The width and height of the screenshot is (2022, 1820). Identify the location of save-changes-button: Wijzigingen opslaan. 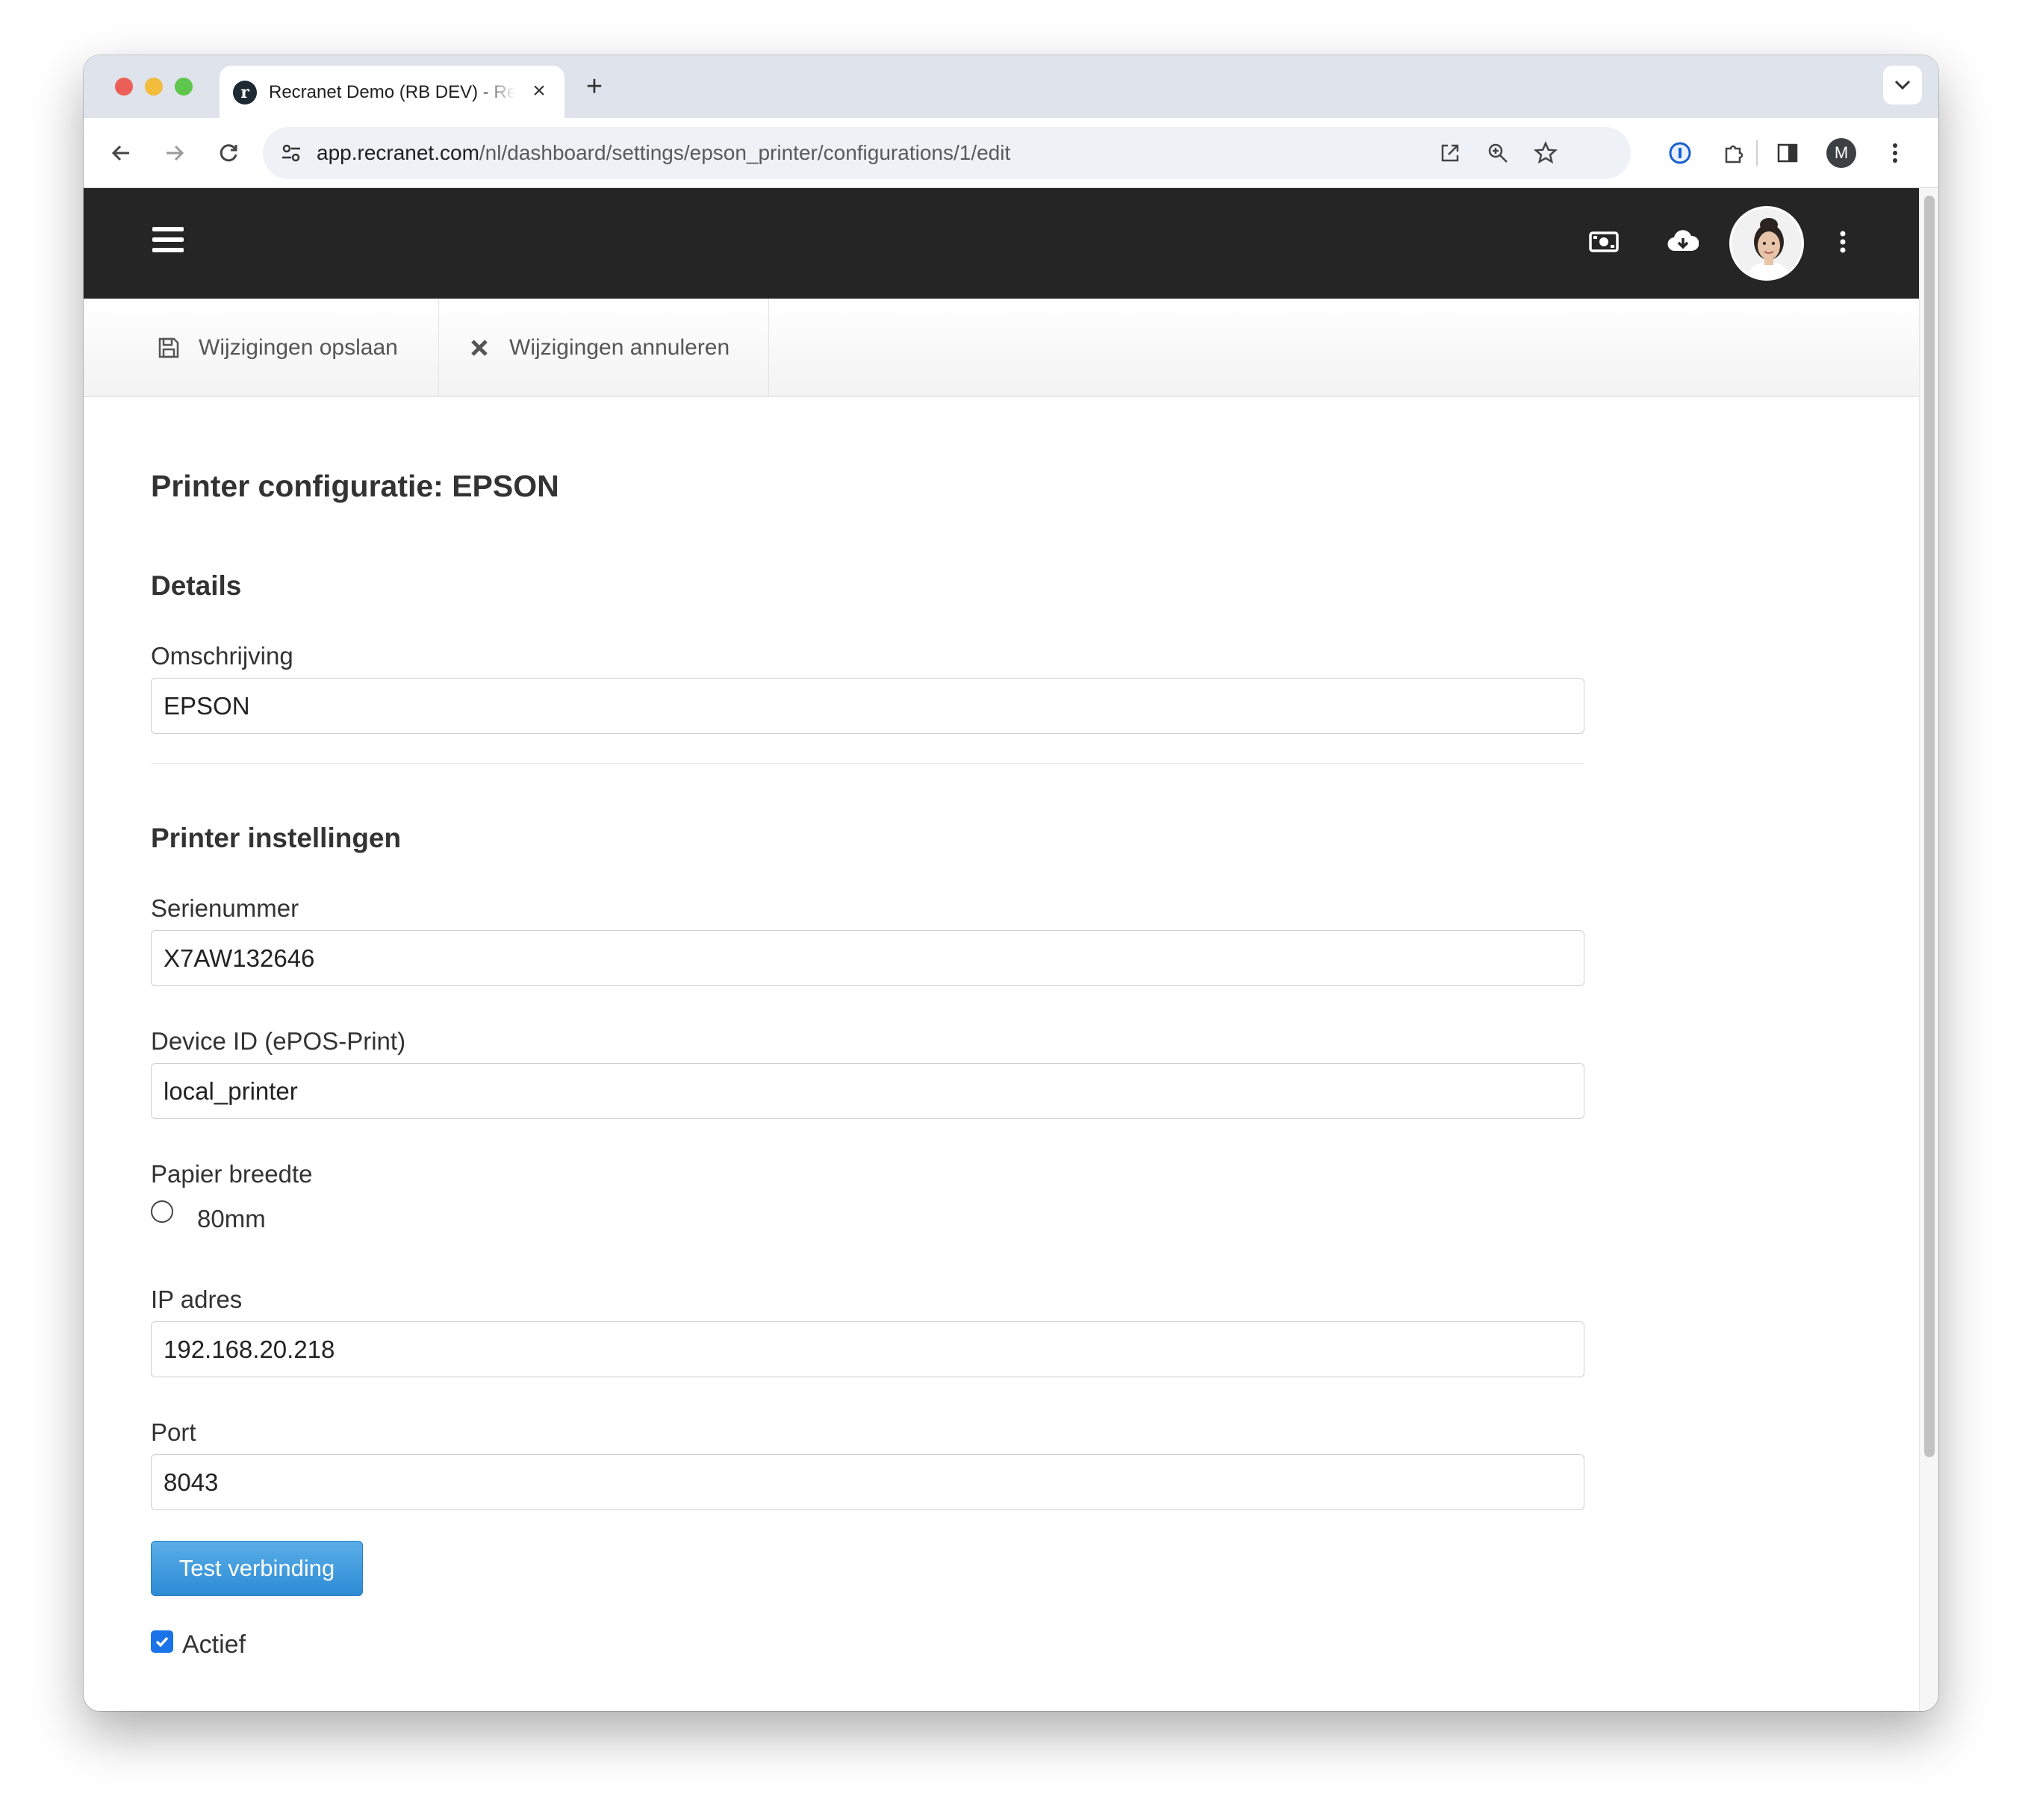
(261, 348).